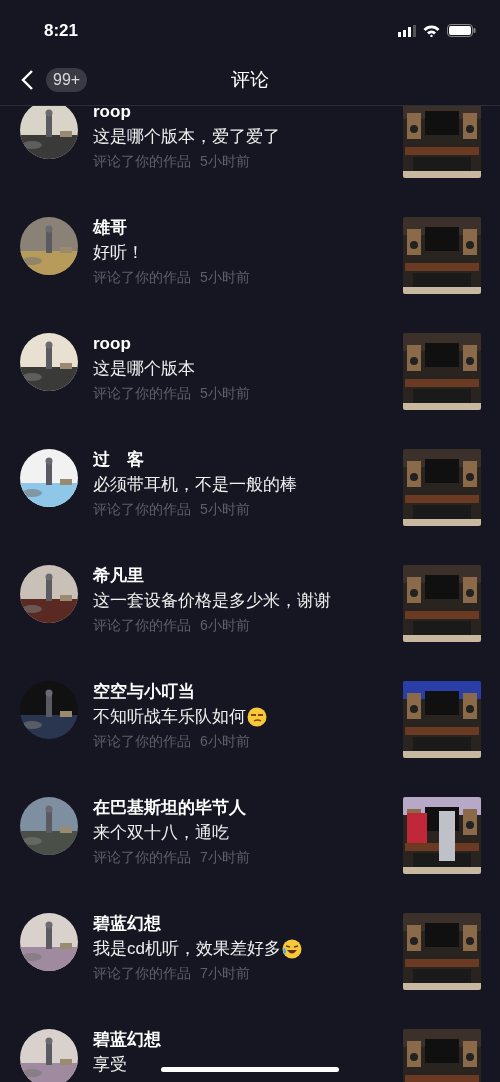 This screenshot has width=500, height=1082. Describe the element at coordinates (291, 949) in the screenshot. I see `laughing-face-icon` at that location.